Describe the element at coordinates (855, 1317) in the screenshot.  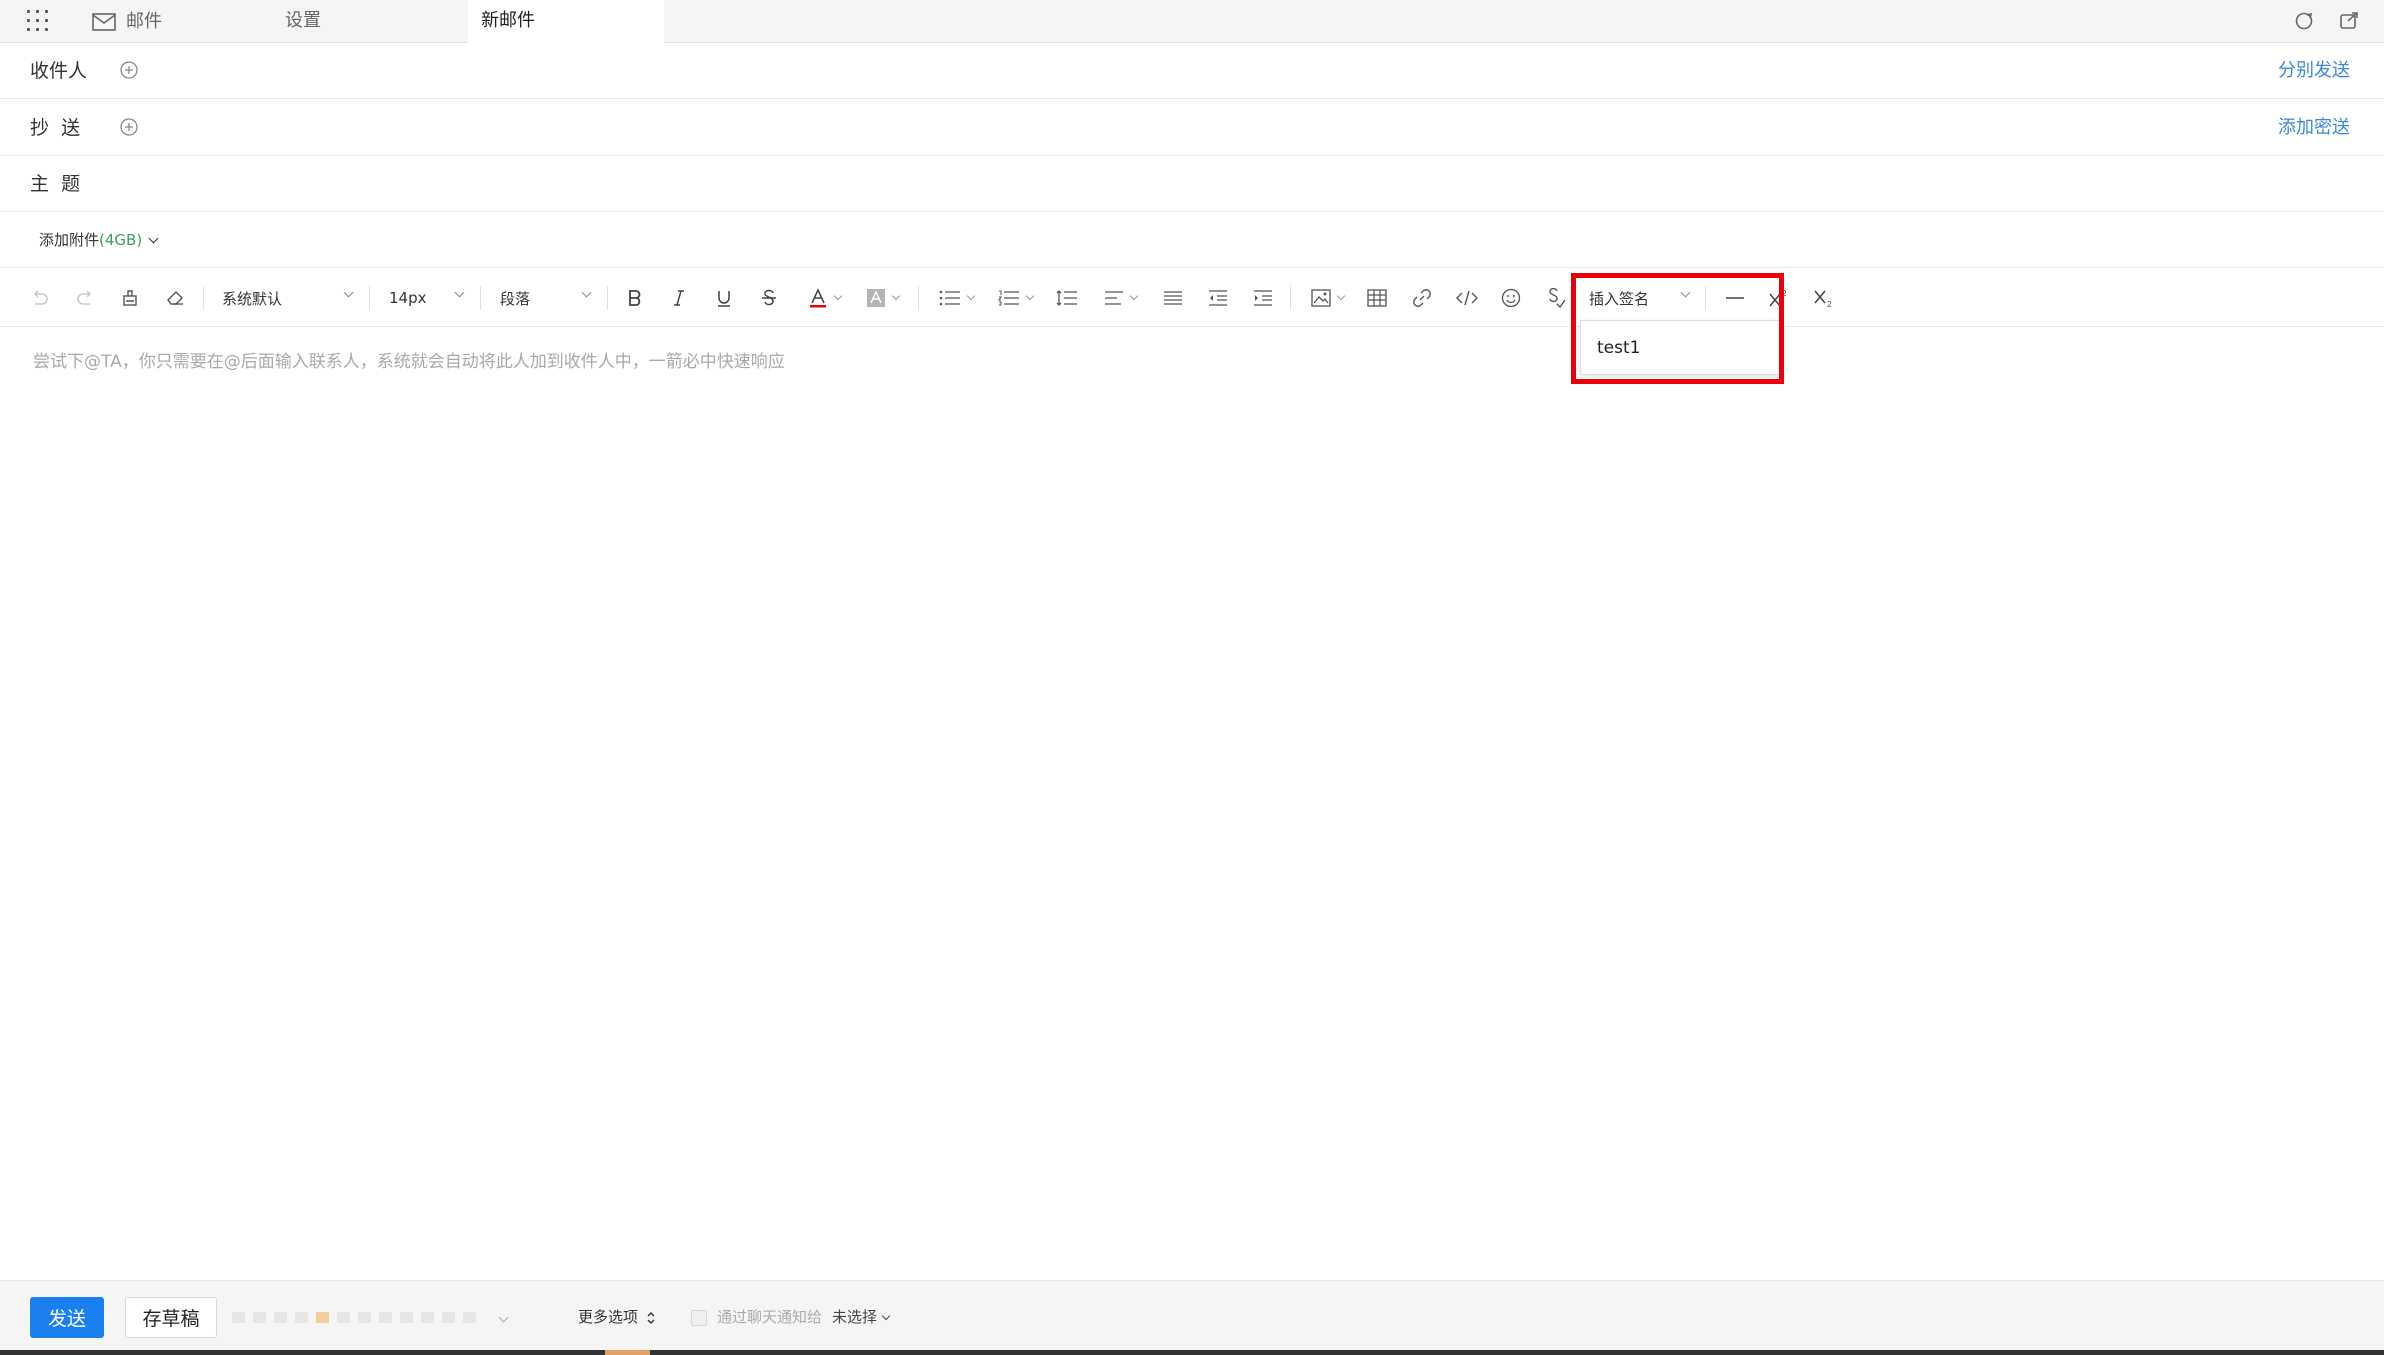
I see `chat-notify-value: 未选择` at that location.